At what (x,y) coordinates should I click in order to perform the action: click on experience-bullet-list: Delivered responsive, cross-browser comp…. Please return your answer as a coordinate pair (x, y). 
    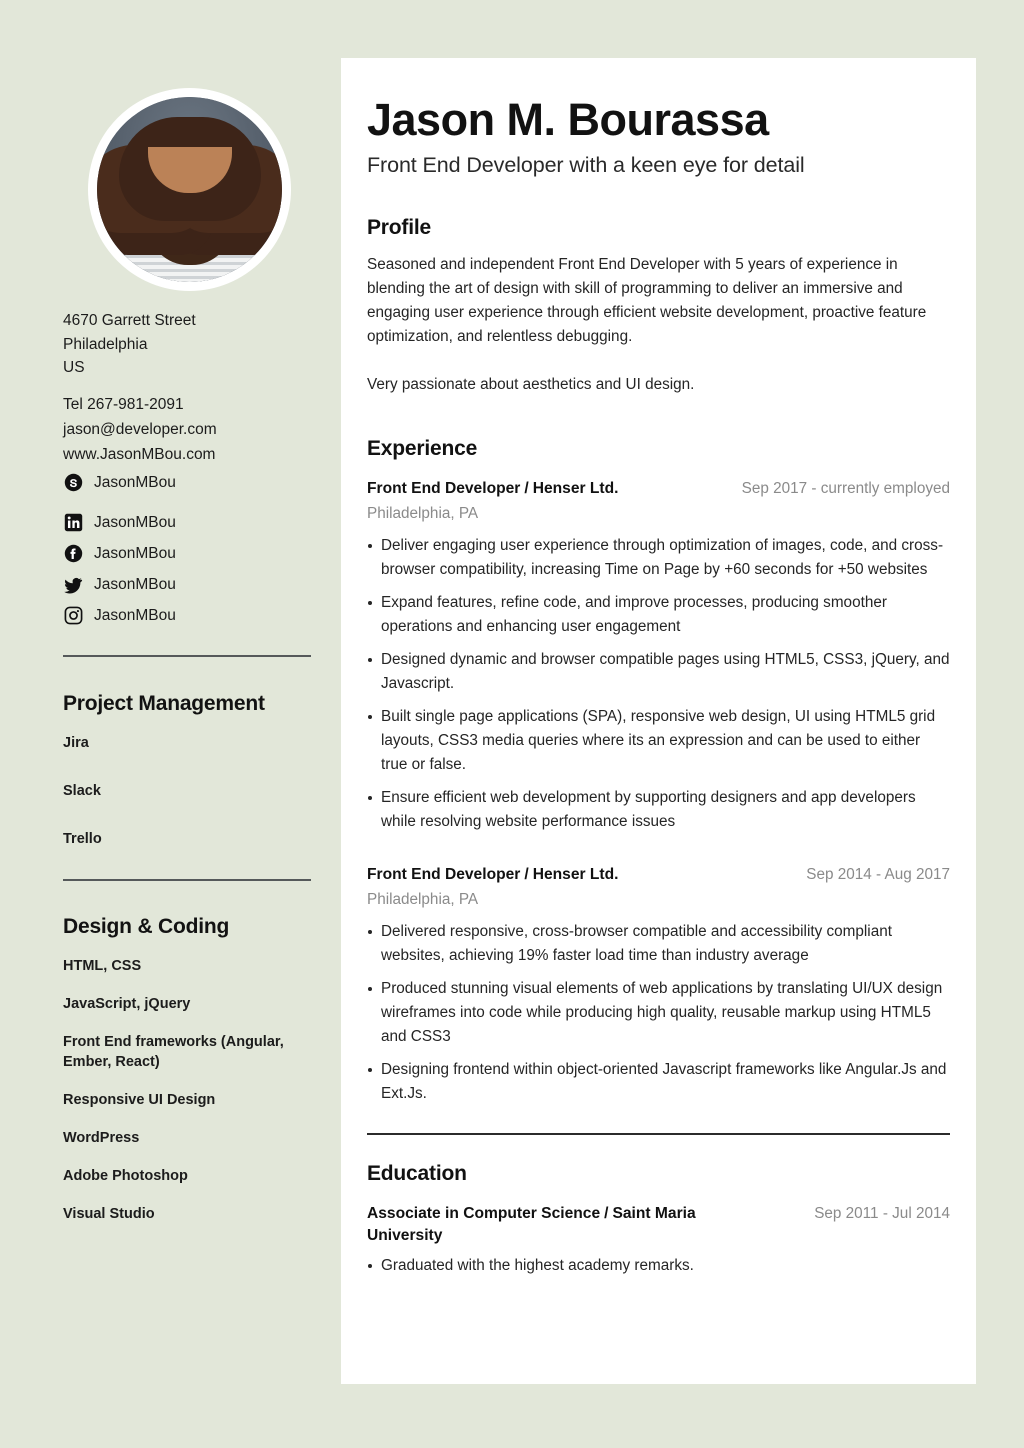
    Looking at the image, I should click on (658, 1013).